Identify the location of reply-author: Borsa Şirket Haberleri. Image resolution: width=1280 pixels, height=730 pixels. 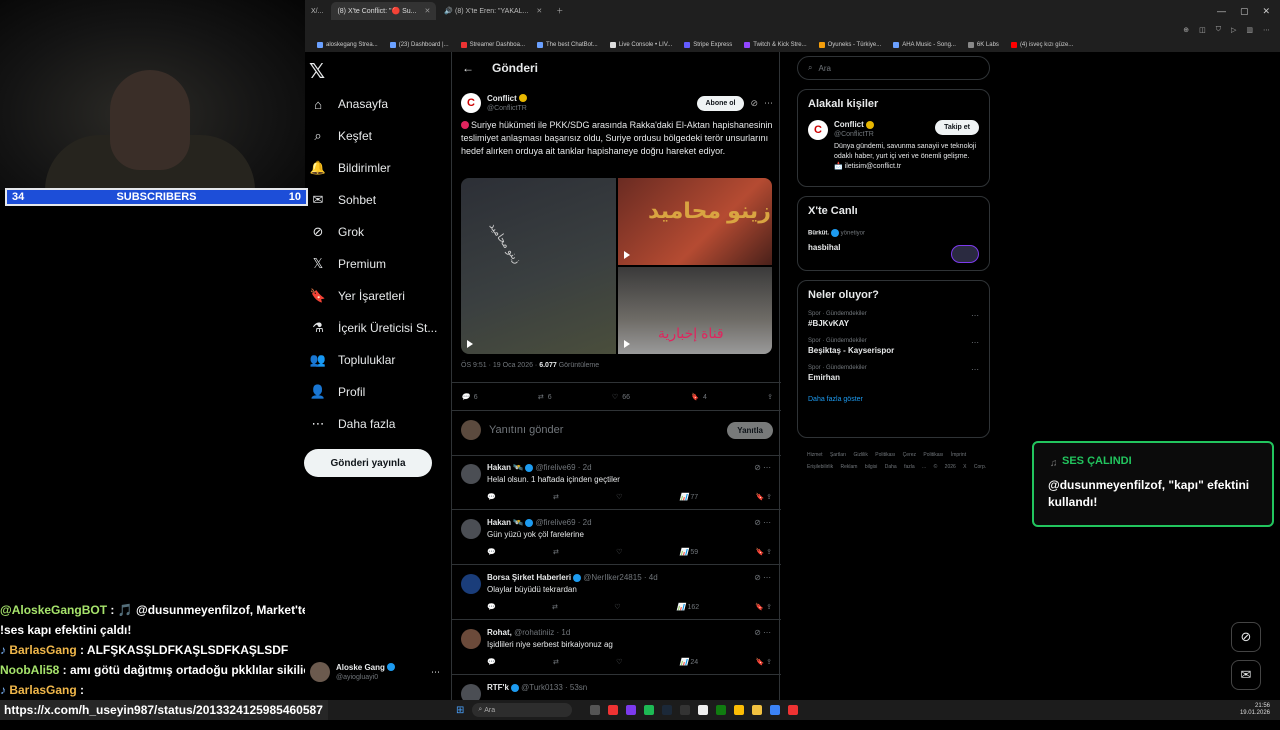
(529, 577).